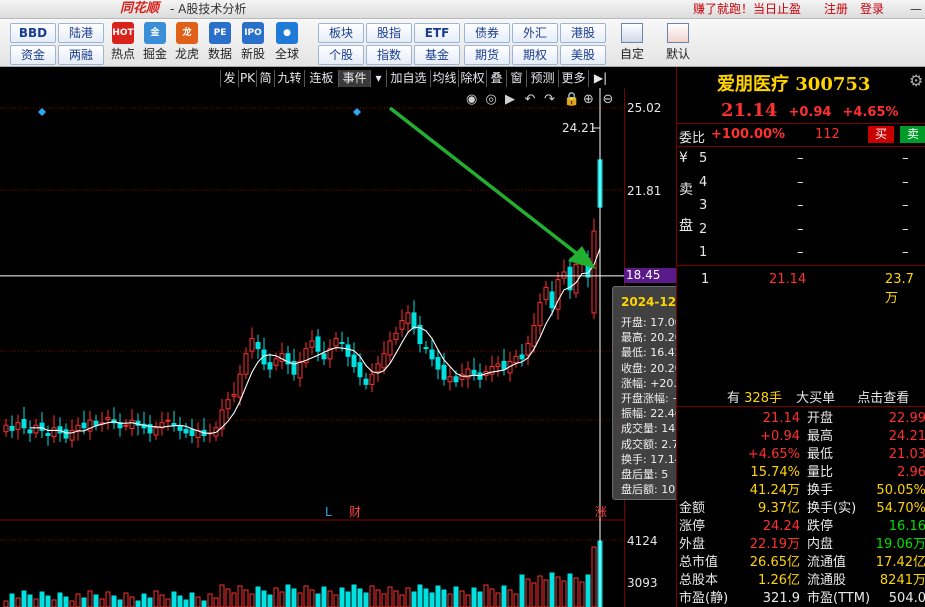 This screenshot has width=925, height=607. Describe the element at coordinates (516, 78) in the screenshot. I see `window-button: 窗` at that location.